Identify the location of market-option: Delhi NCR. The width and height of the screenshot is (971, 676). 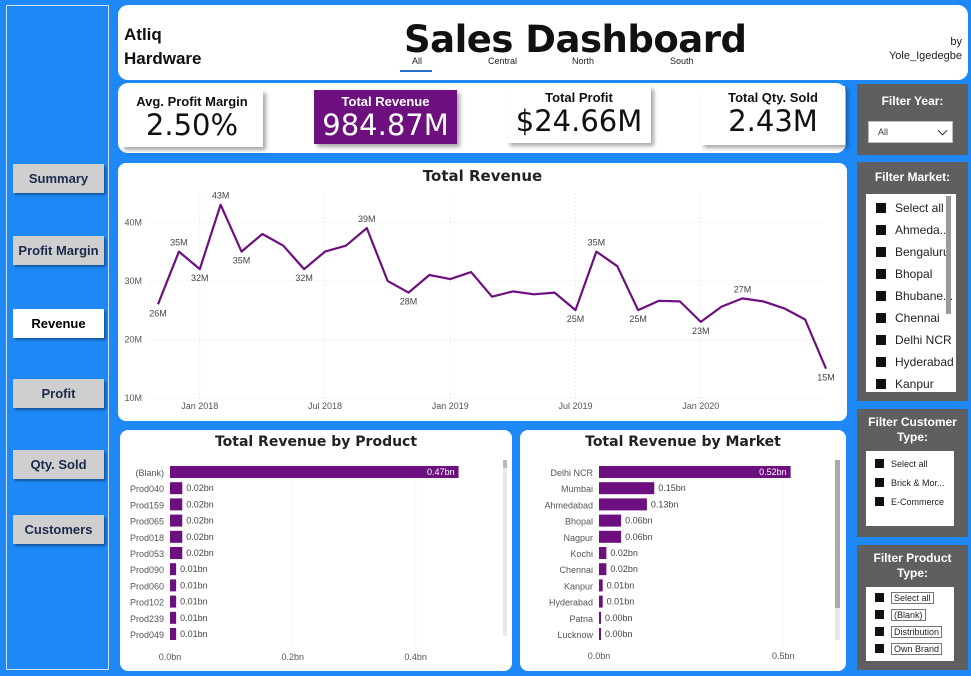
(916, 340).